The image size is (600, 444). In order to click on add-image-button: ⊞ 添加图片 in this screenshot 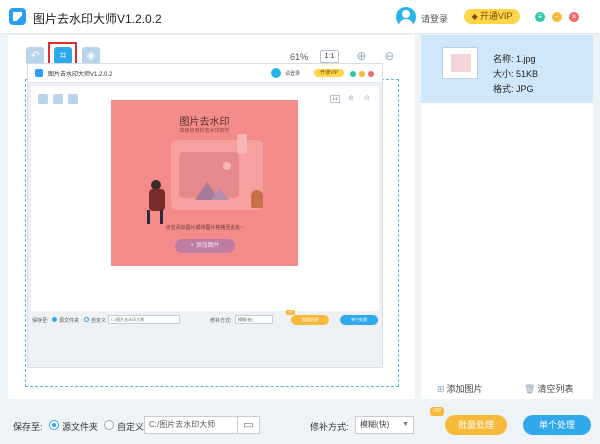, I will do `click(460, 388)`.